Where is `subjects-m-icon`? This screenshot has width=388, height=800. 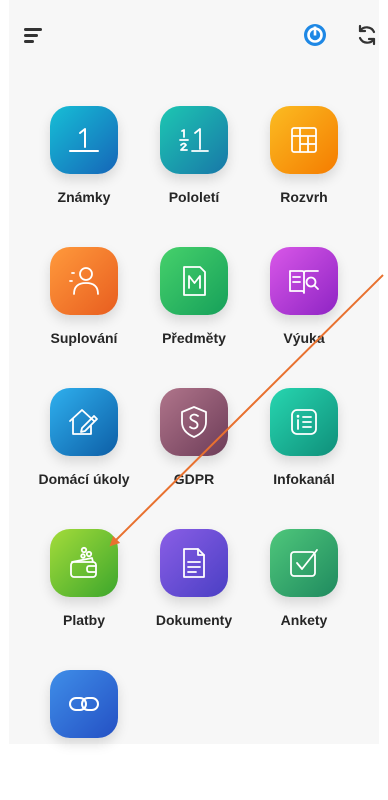 subjects-m-icon is located at coordinates (194, 281).